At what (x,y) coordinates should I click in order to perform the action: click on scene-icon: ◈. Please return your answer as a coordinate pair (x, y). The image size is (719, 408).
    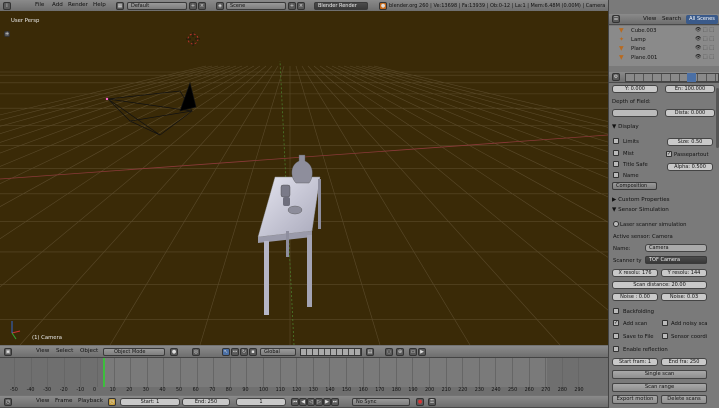
    Looking at the image, I should click on (220, 6).